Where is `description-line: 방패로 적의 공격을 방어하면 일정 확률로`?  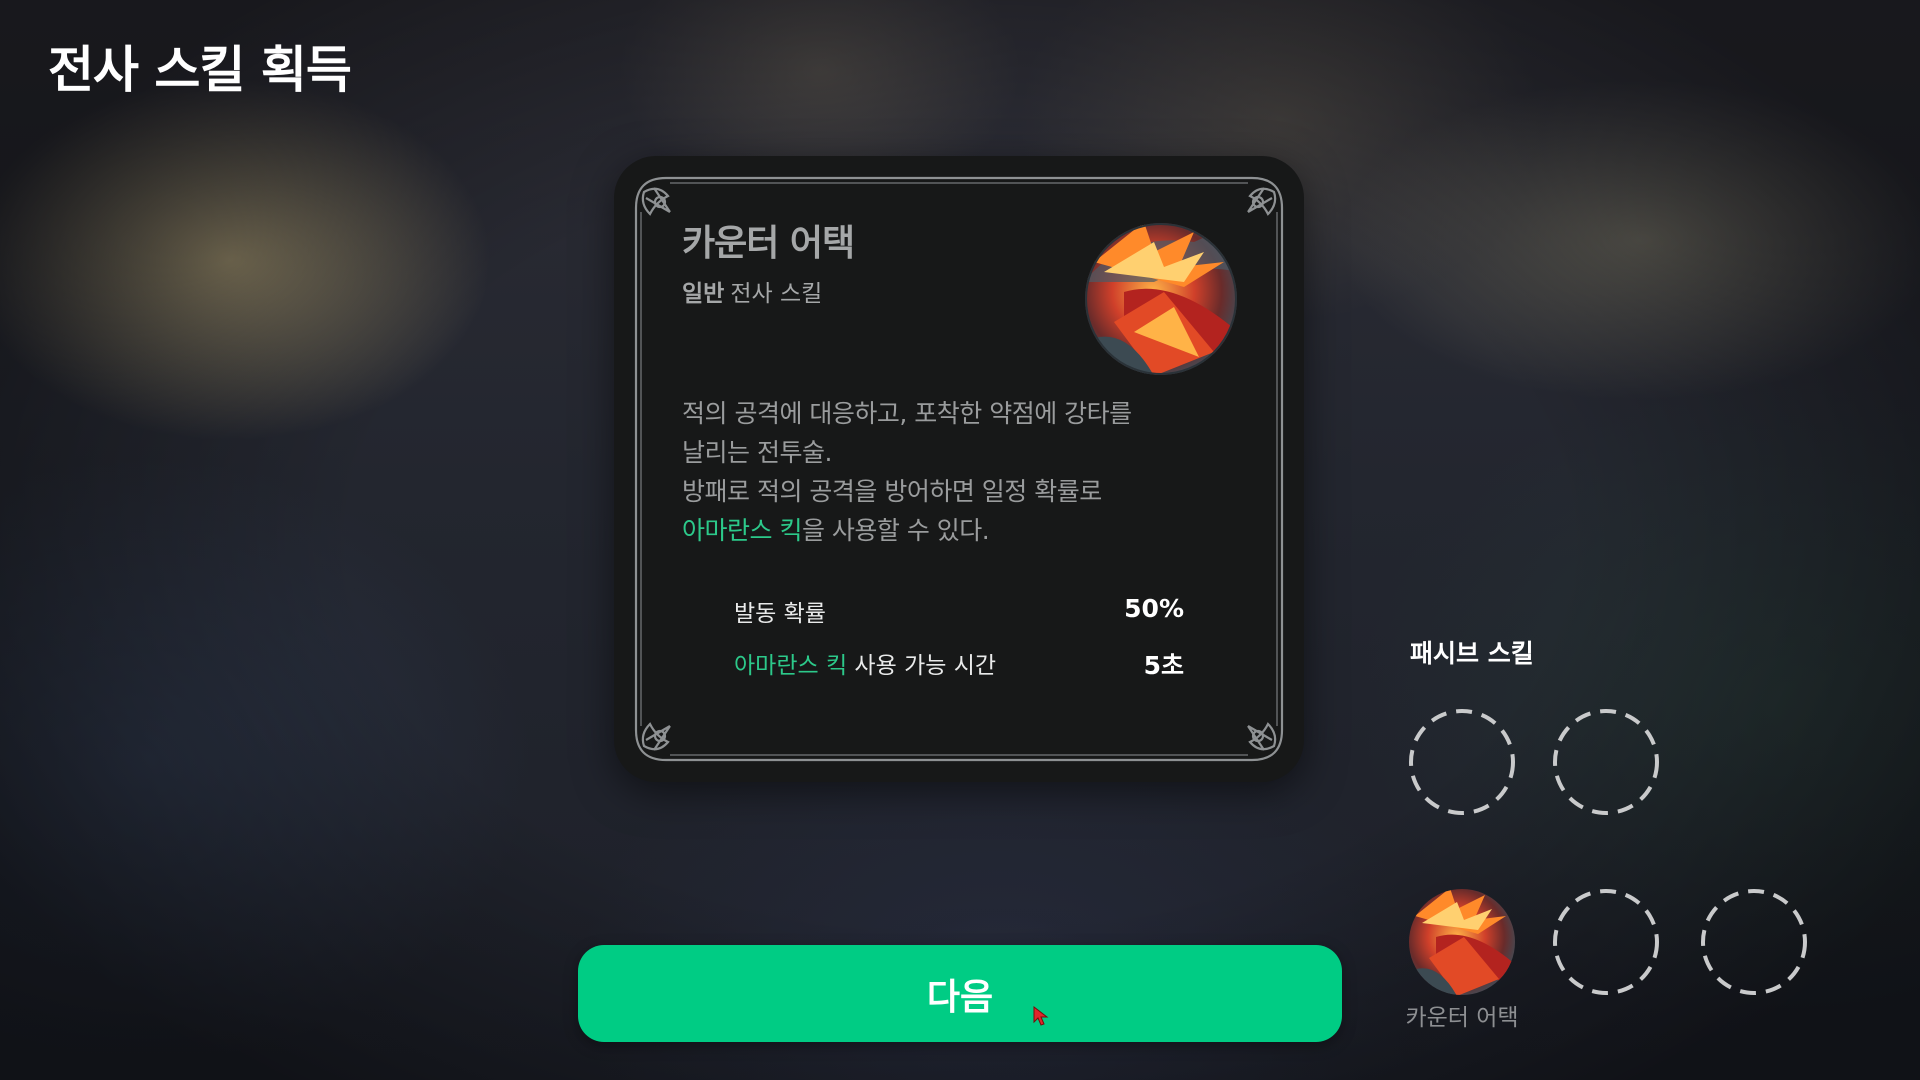
description-line: 방패로 적의 공격을 방어하면 일정 확률로 is located at coordinates (892, 491).